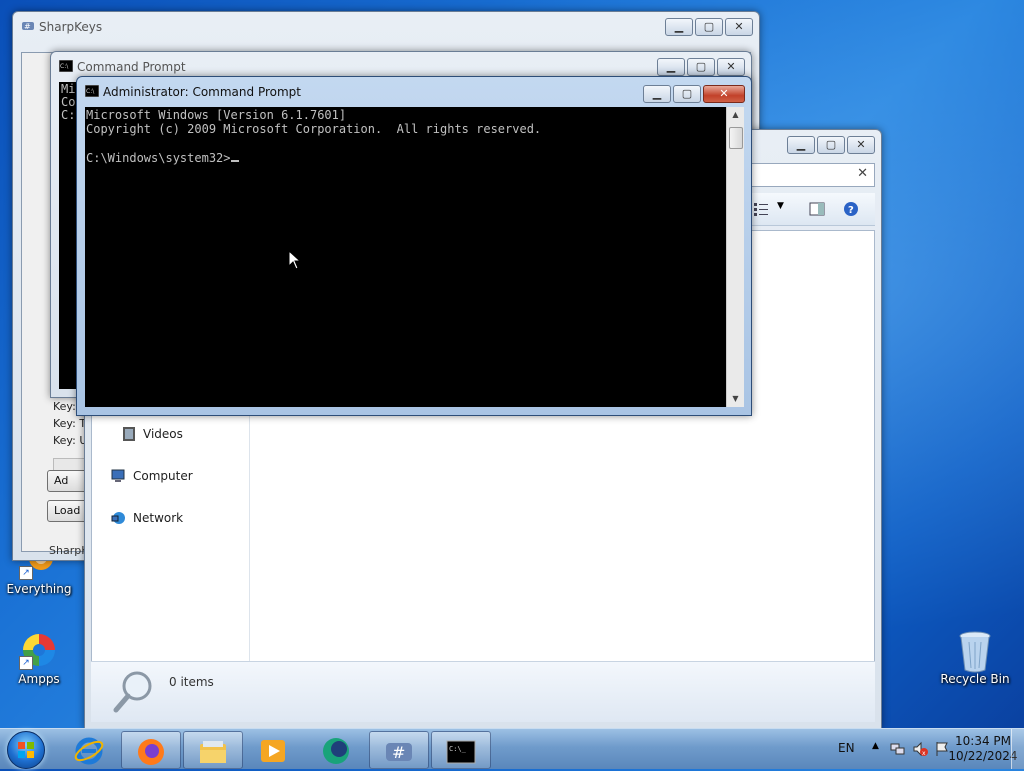 This screenshot has width=1024, height=771. What do you see at coordinates (163, 476) in the screenshot?
I see `nav-label: Computer` at bounding box center [163, 476].